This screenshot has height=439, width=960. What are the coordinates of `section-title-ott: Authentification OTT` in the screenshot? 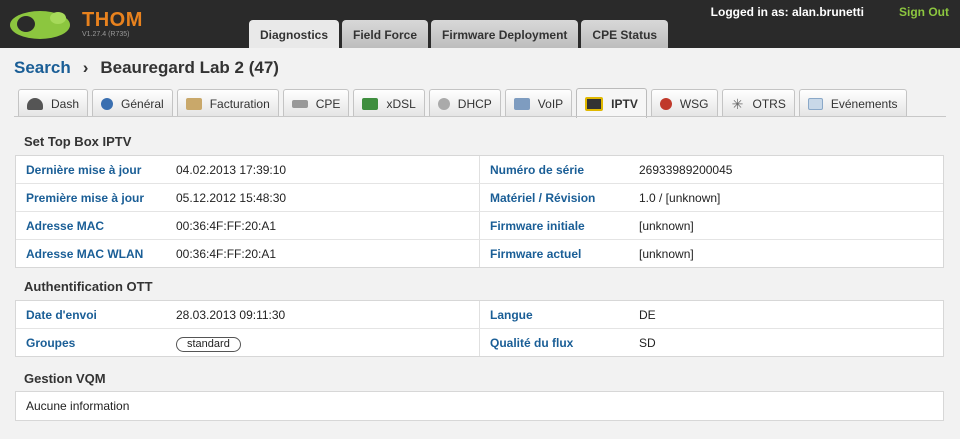 It's located at (88, 286).